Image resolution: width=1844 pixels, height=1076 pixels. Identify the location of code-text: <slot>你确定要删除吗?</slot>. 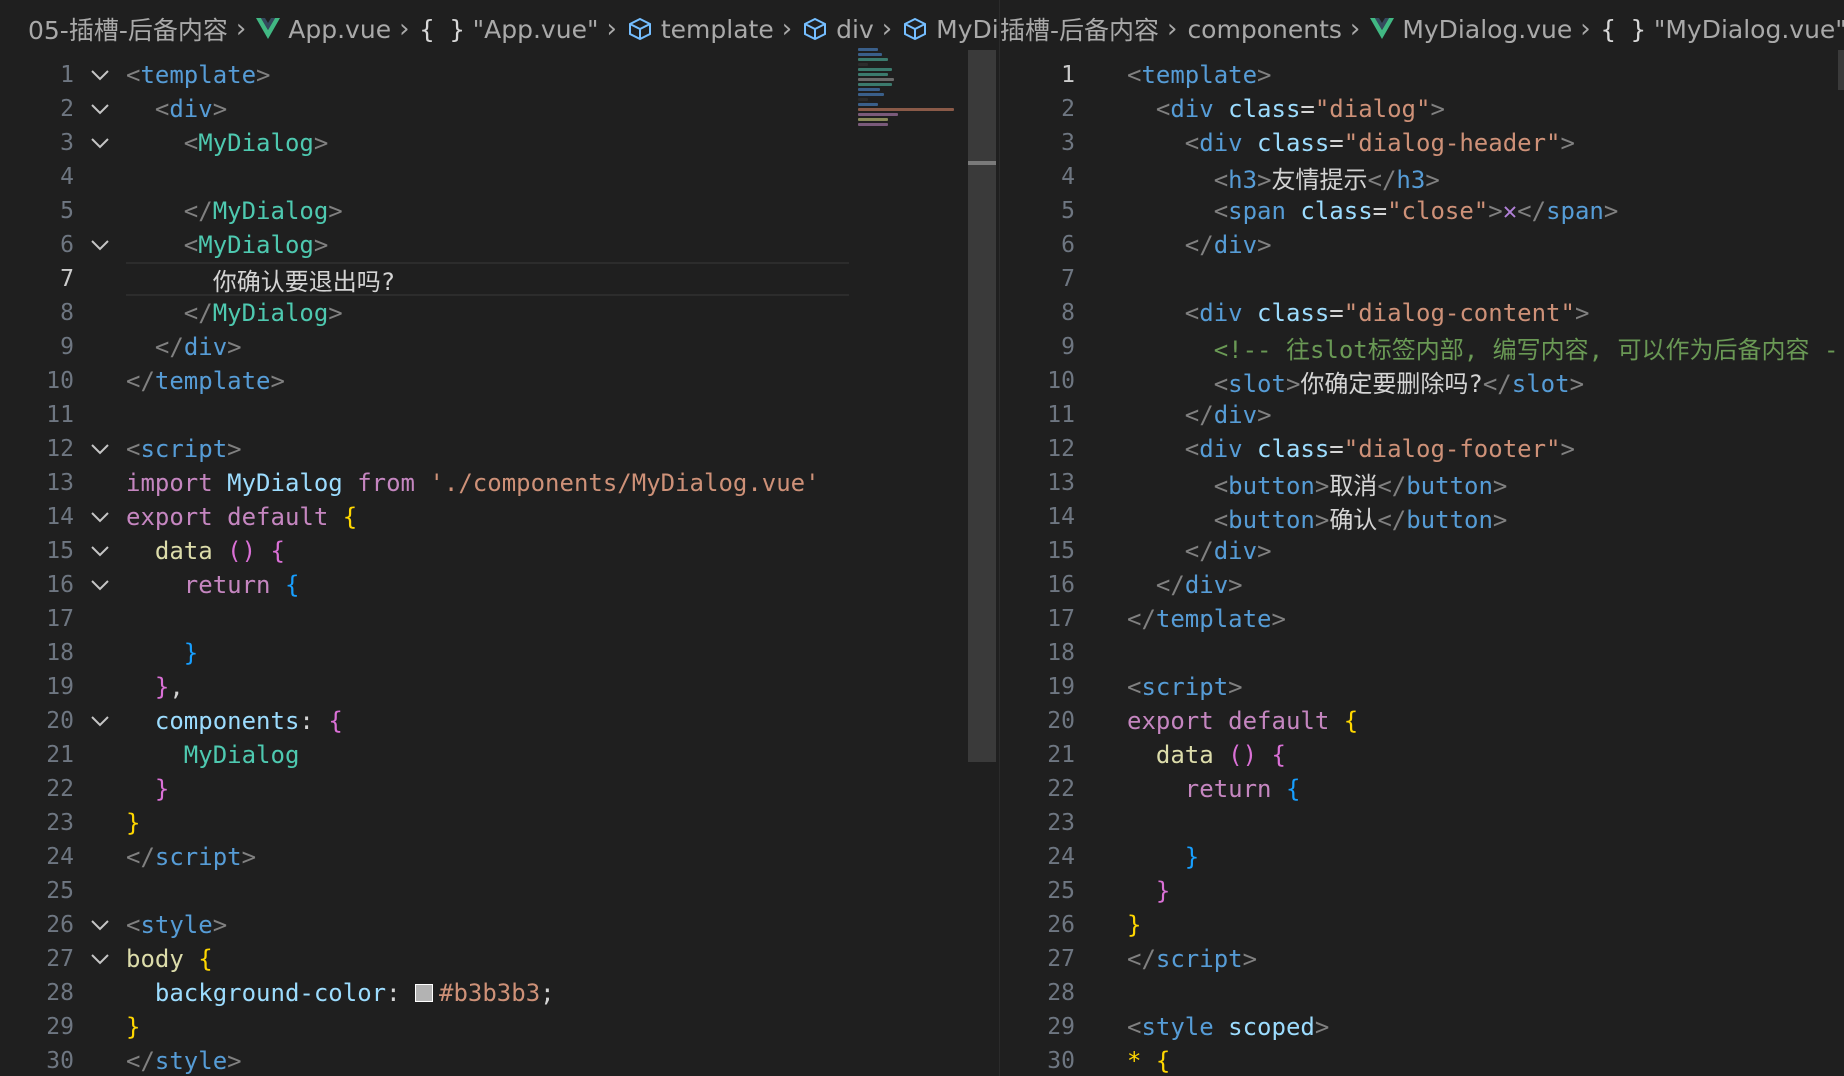
(1355, 381).